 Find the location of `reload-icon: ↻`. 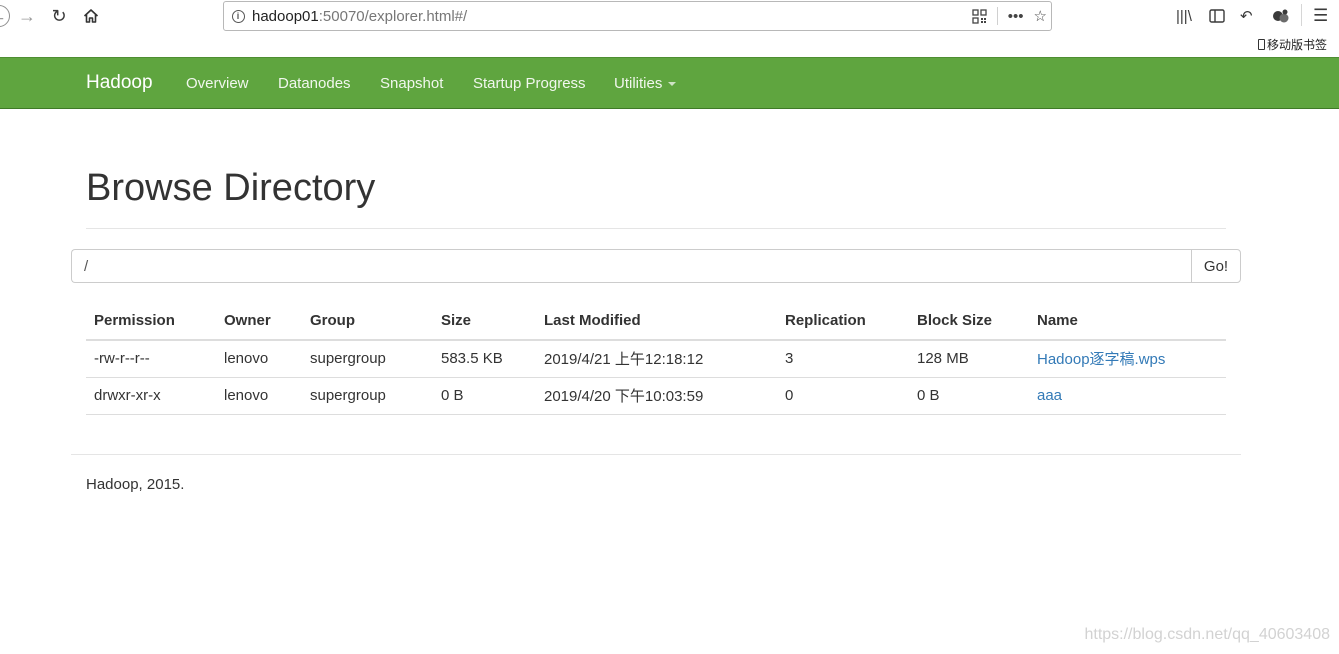

reload-icon: ↻ is located at coordinates (59, 15).